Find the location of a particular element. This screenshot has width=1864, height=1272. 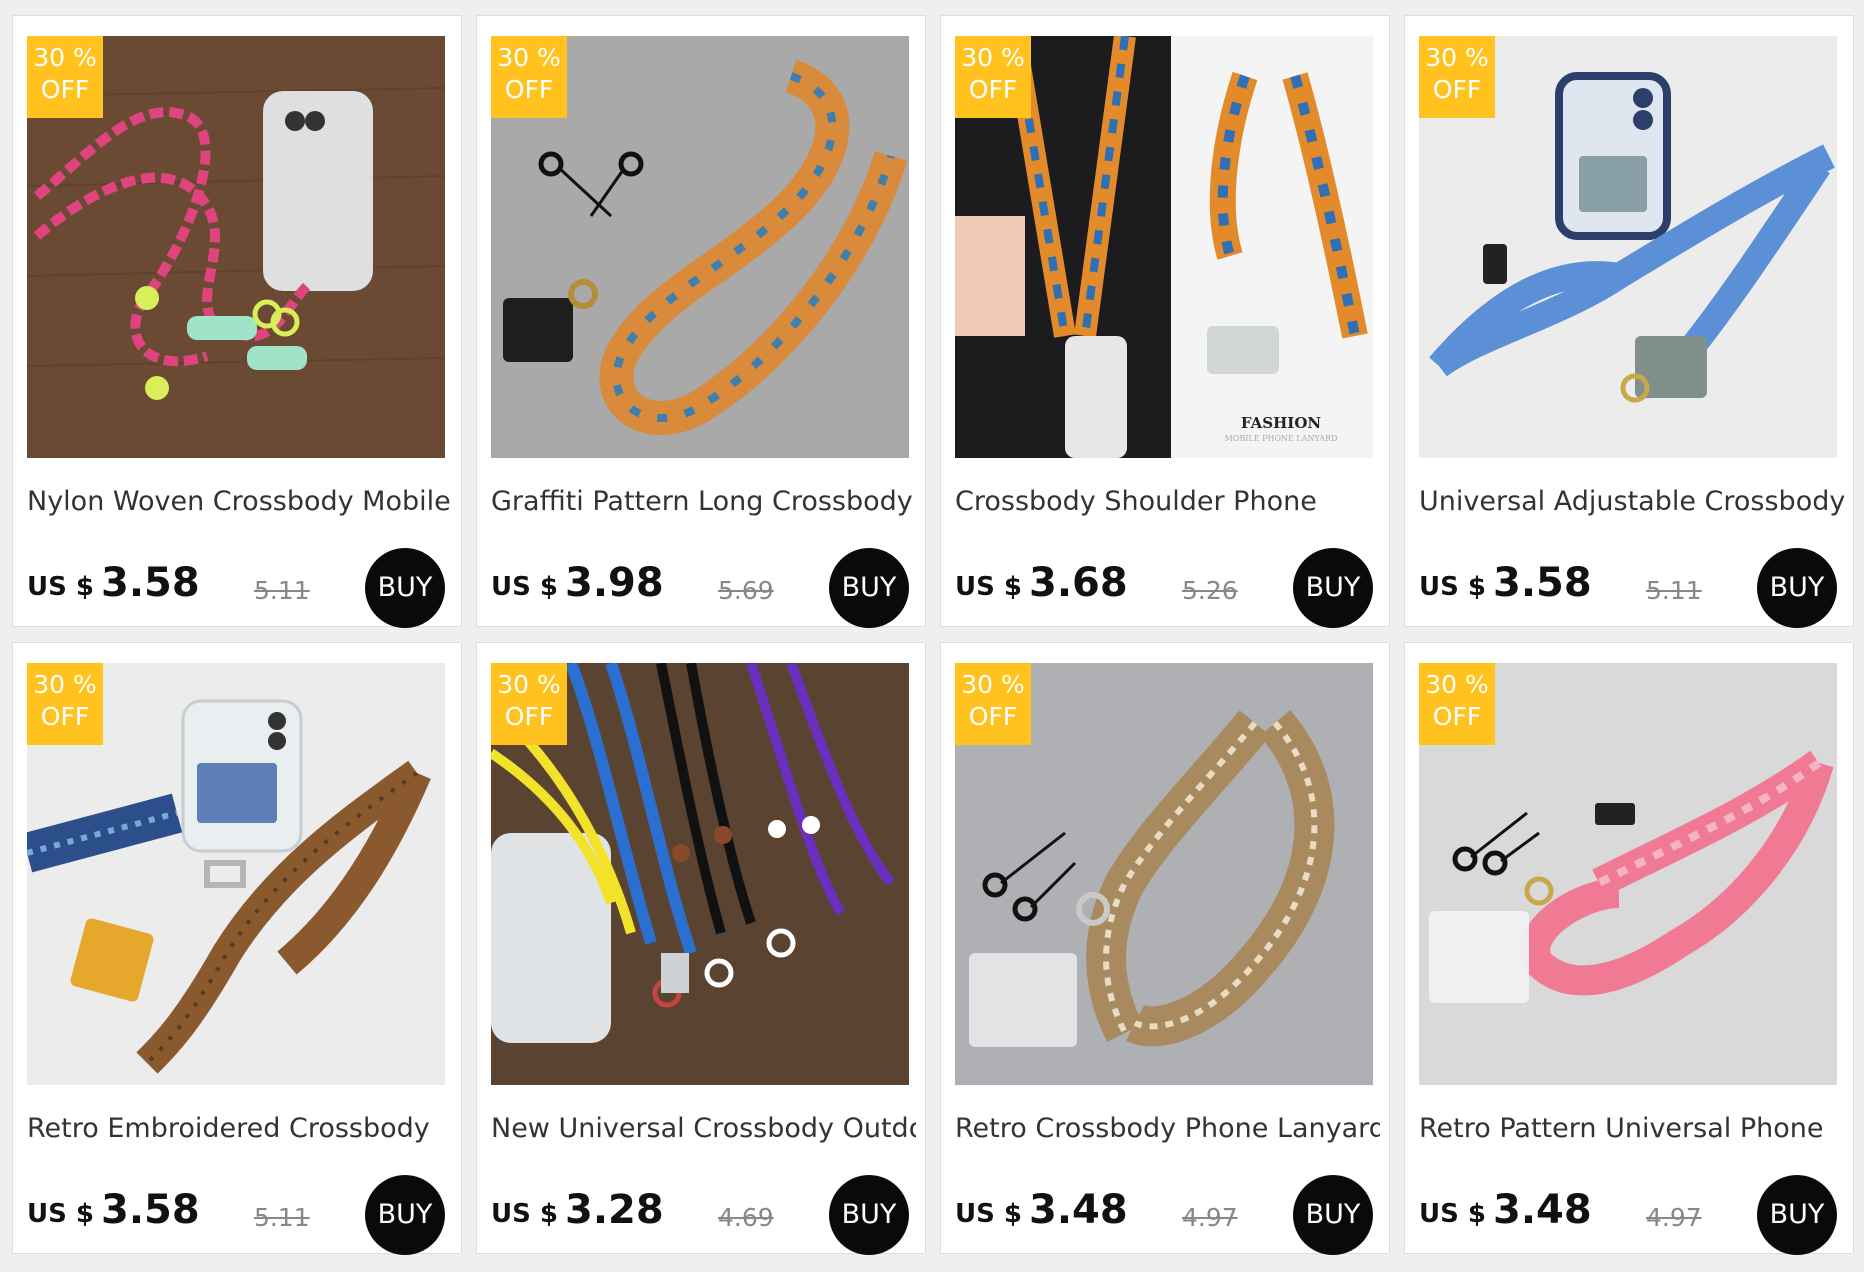

product-title: Retro Embroidered Crossbody is located at coordinates (239, 1128).